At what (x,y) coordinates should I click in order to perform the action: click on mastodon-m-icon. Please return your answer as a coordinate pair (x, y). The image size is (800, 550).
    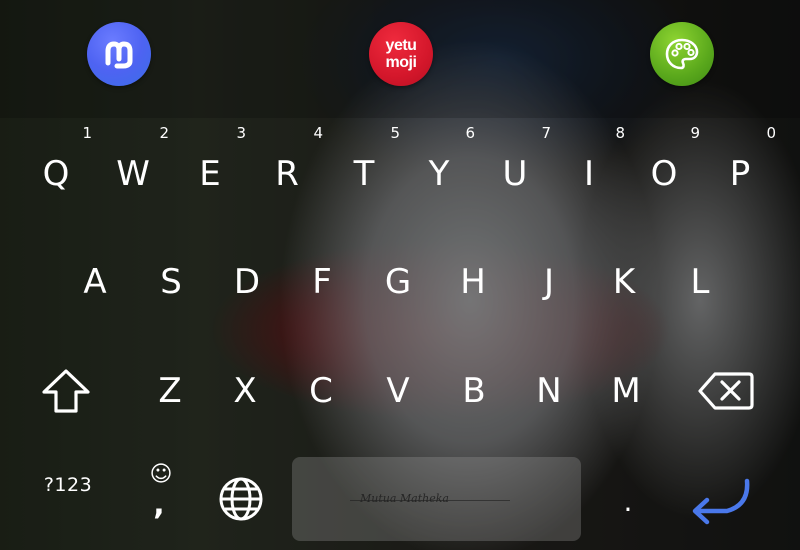
    Looking at the image, I should click on (119, 55).